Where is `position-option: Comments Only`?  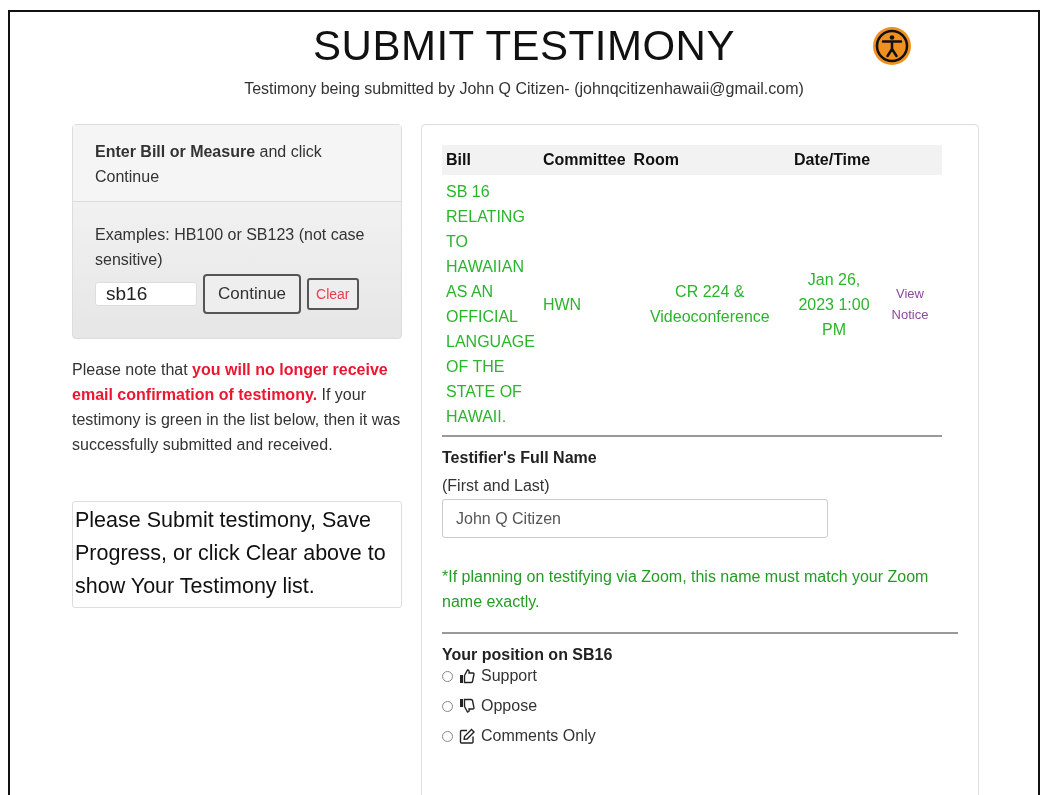 position-option: Comments Only is located at coordinates (538, 736).